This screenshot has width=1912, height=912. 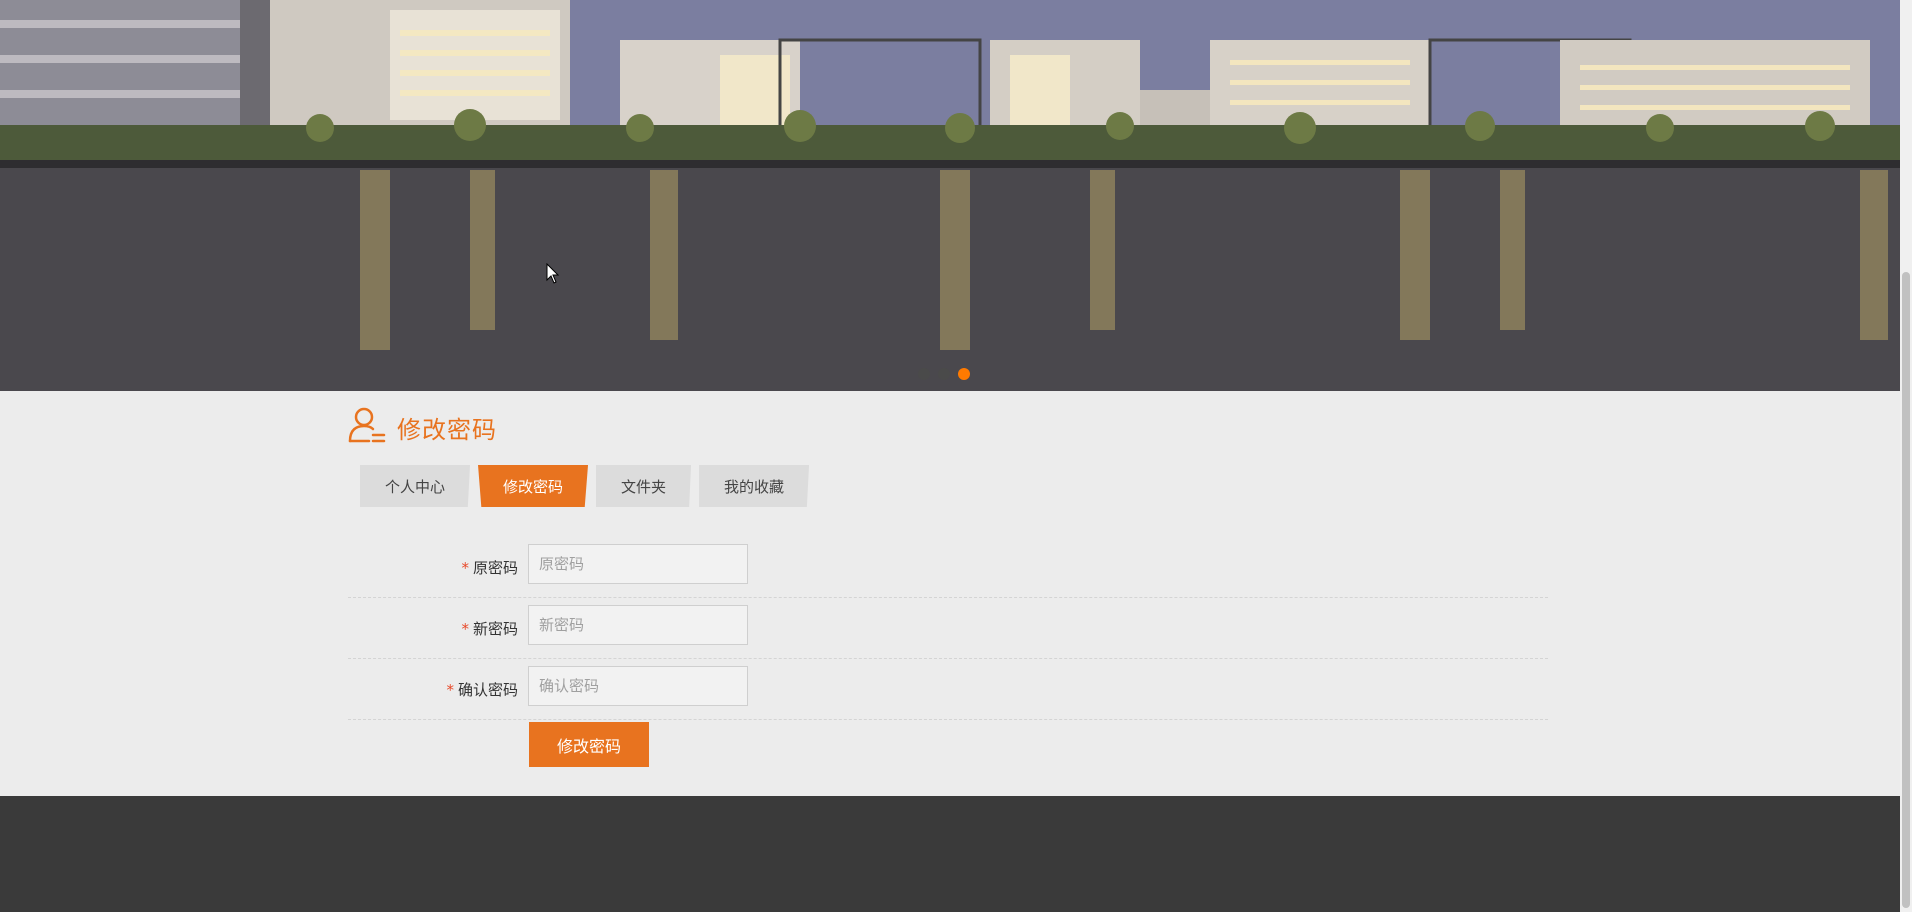 I want to click on tab-folder: 文件夹, so click(x=644, y=486).